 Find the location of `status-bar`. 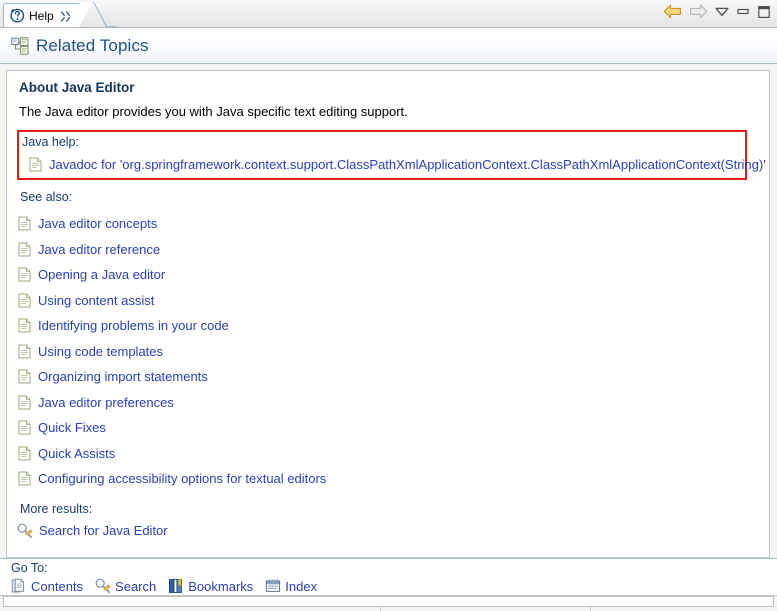

status-bar is located at coordinates (388, 603).